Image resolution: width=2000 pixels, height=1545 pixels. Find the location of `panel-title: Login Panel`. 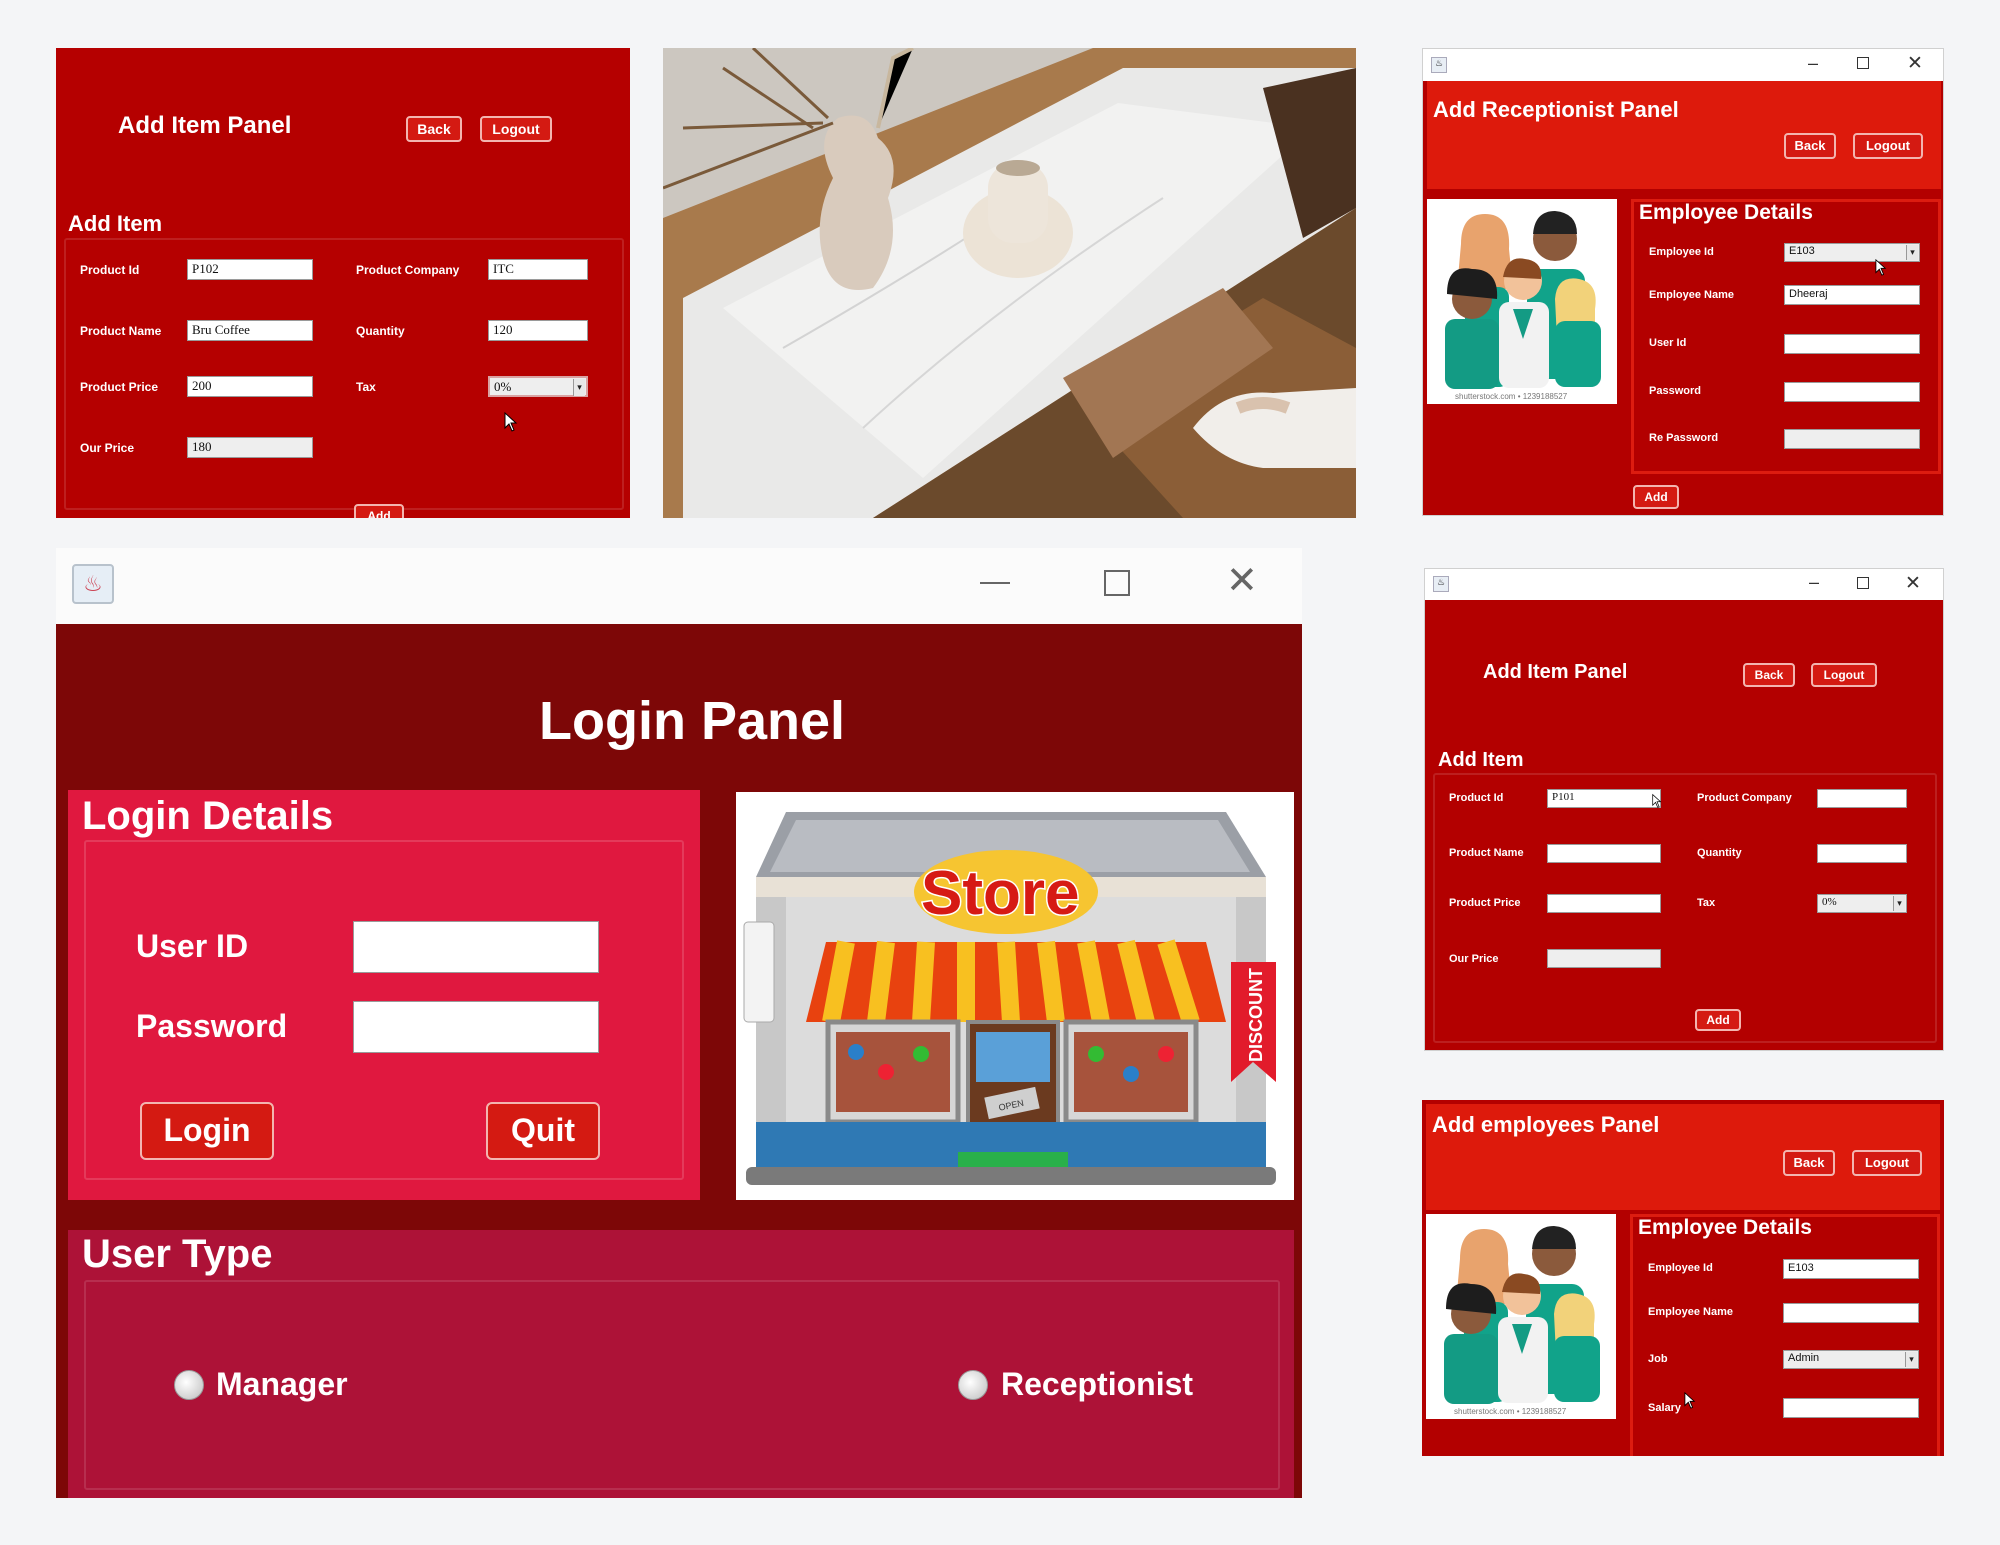

panel-title: Login Panel is located at coordinates (692, 721).